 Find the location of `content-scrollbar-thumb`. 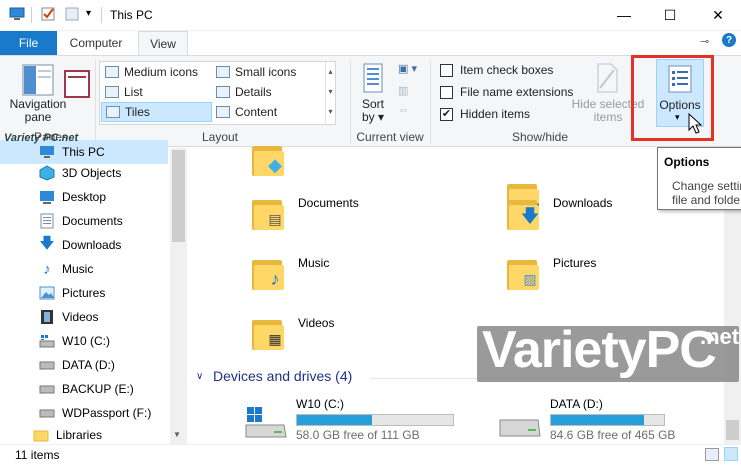

content-scrollbar-thumb is located at coordinates (732, 430).